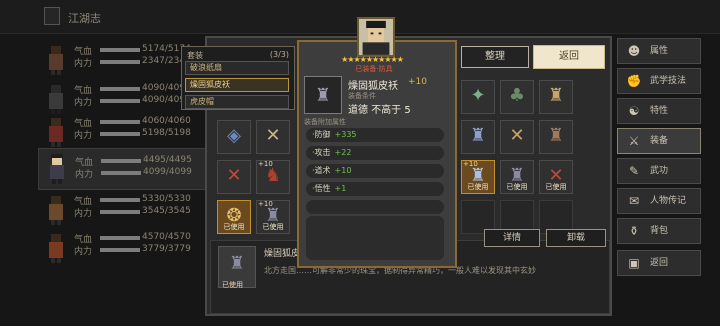 This screenshot has height=326, width=720. Describe the element at coordinates (659, 263) in the screenshot. I see `nav-return: ▣ 返回` at that location.